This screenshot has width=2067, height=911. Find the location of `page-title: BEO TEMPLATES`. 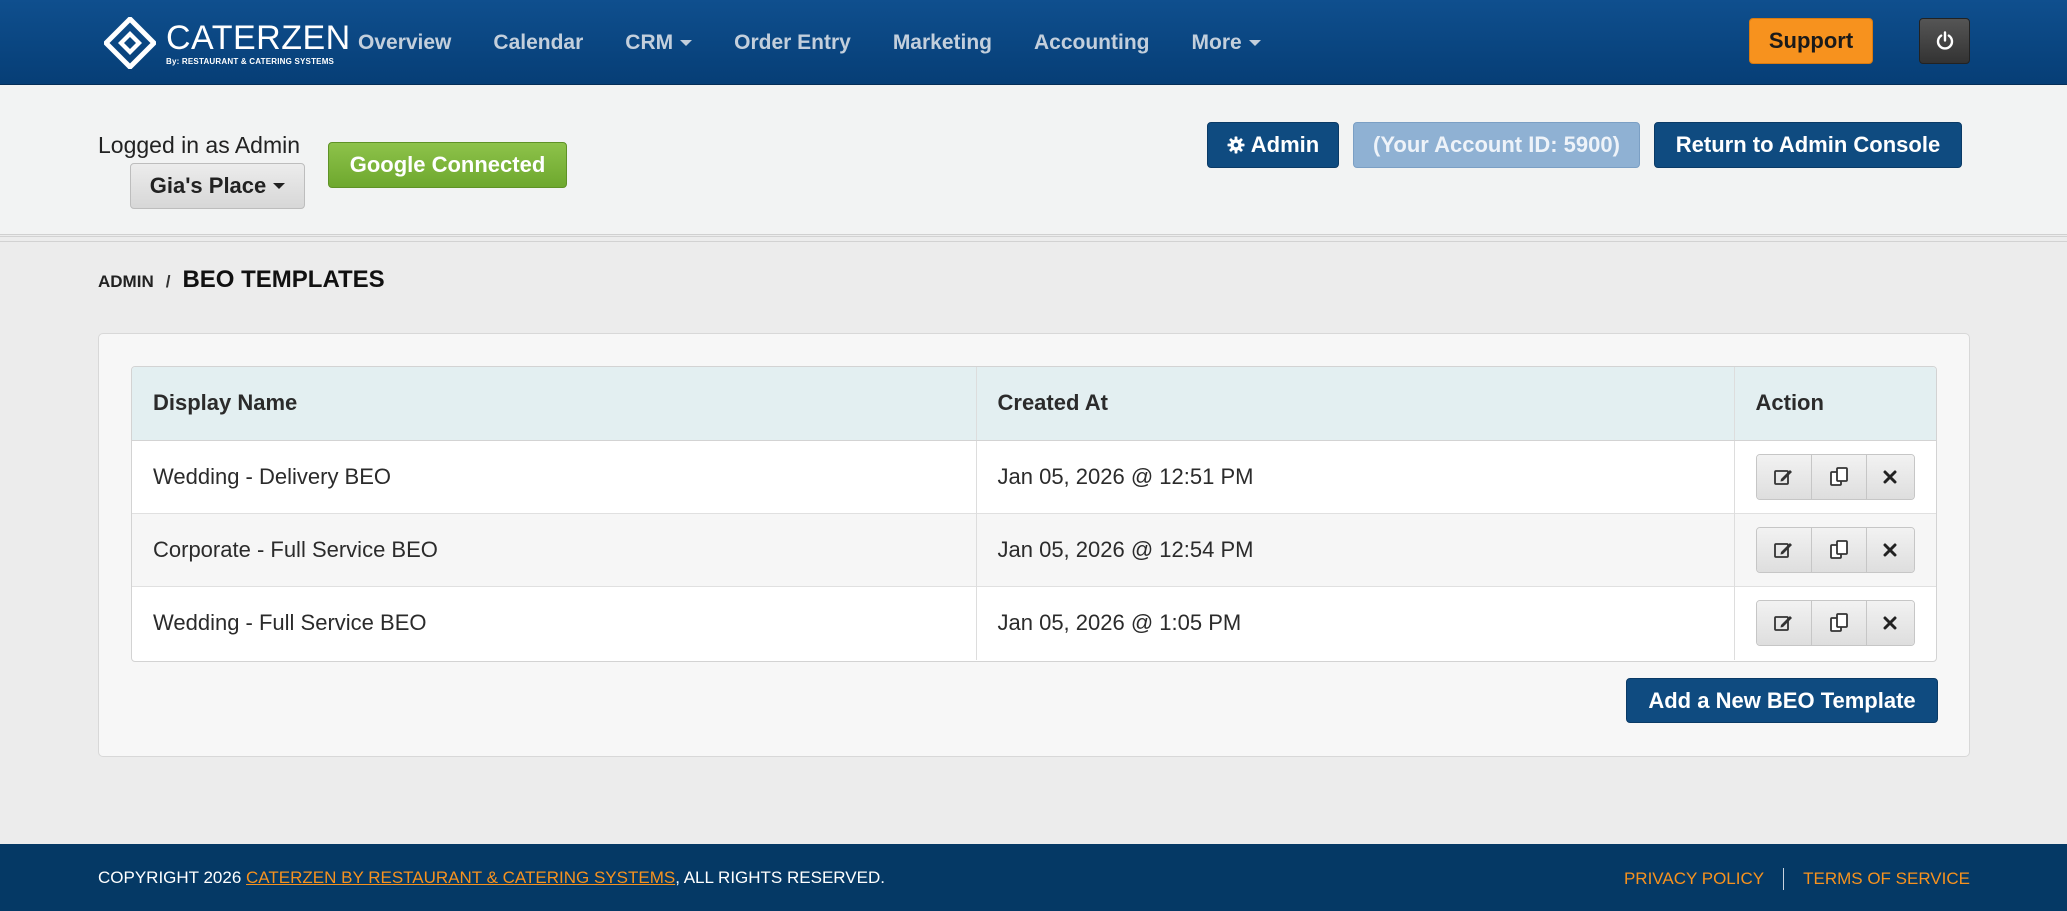

page-title: BEO TEMPLATES is located at coordinates (283, 279).